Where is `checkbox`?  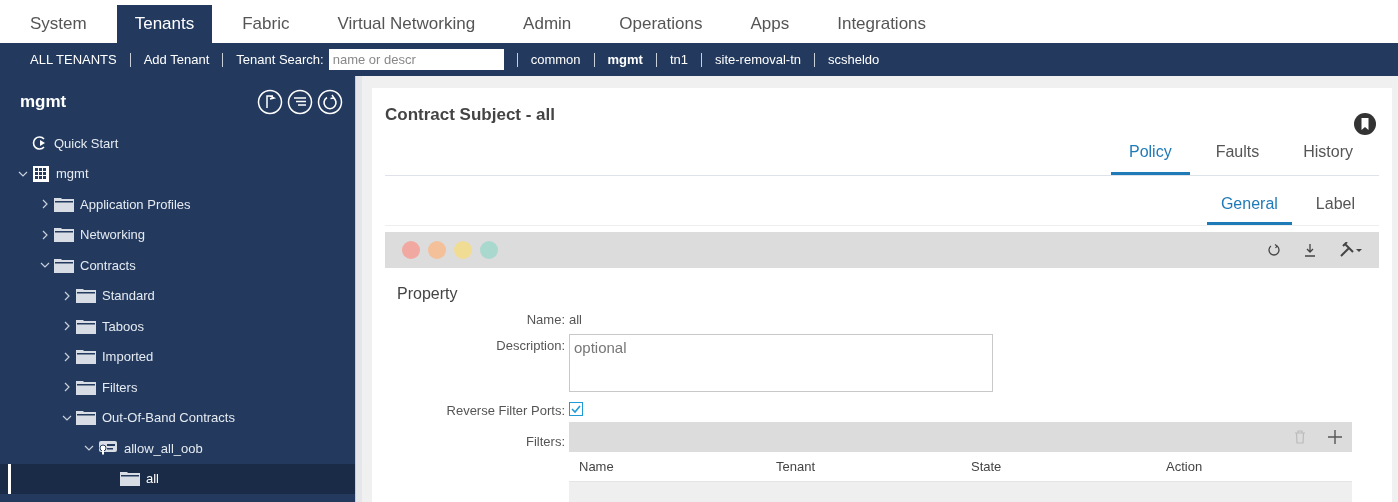 checkbox is located at coordinates (576, 408).